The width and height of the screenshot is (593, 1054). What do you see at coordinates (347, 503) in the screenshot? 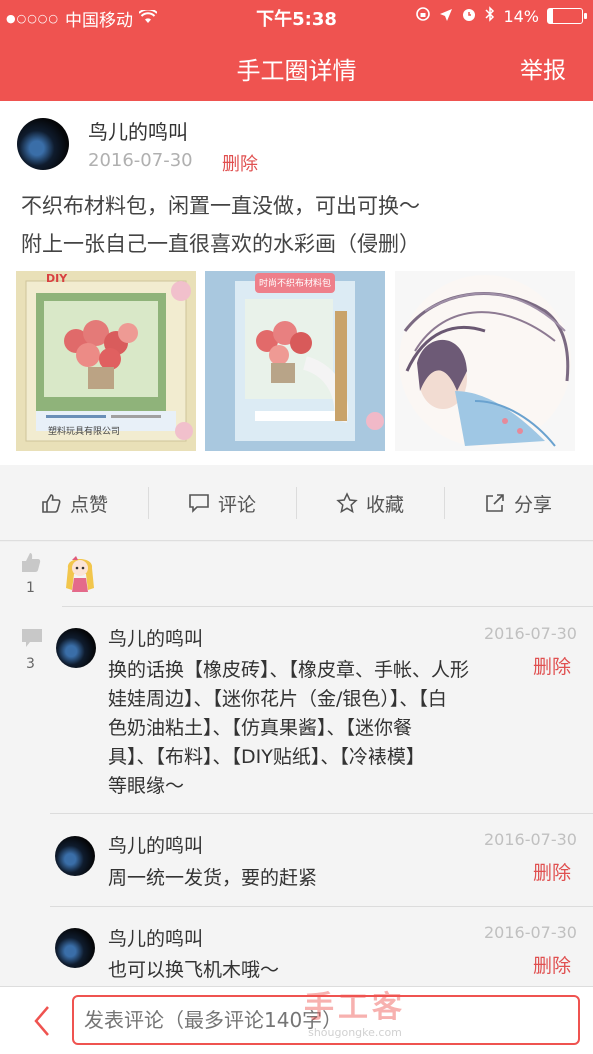
I see `star-icon` at bounding box center [347, 503].